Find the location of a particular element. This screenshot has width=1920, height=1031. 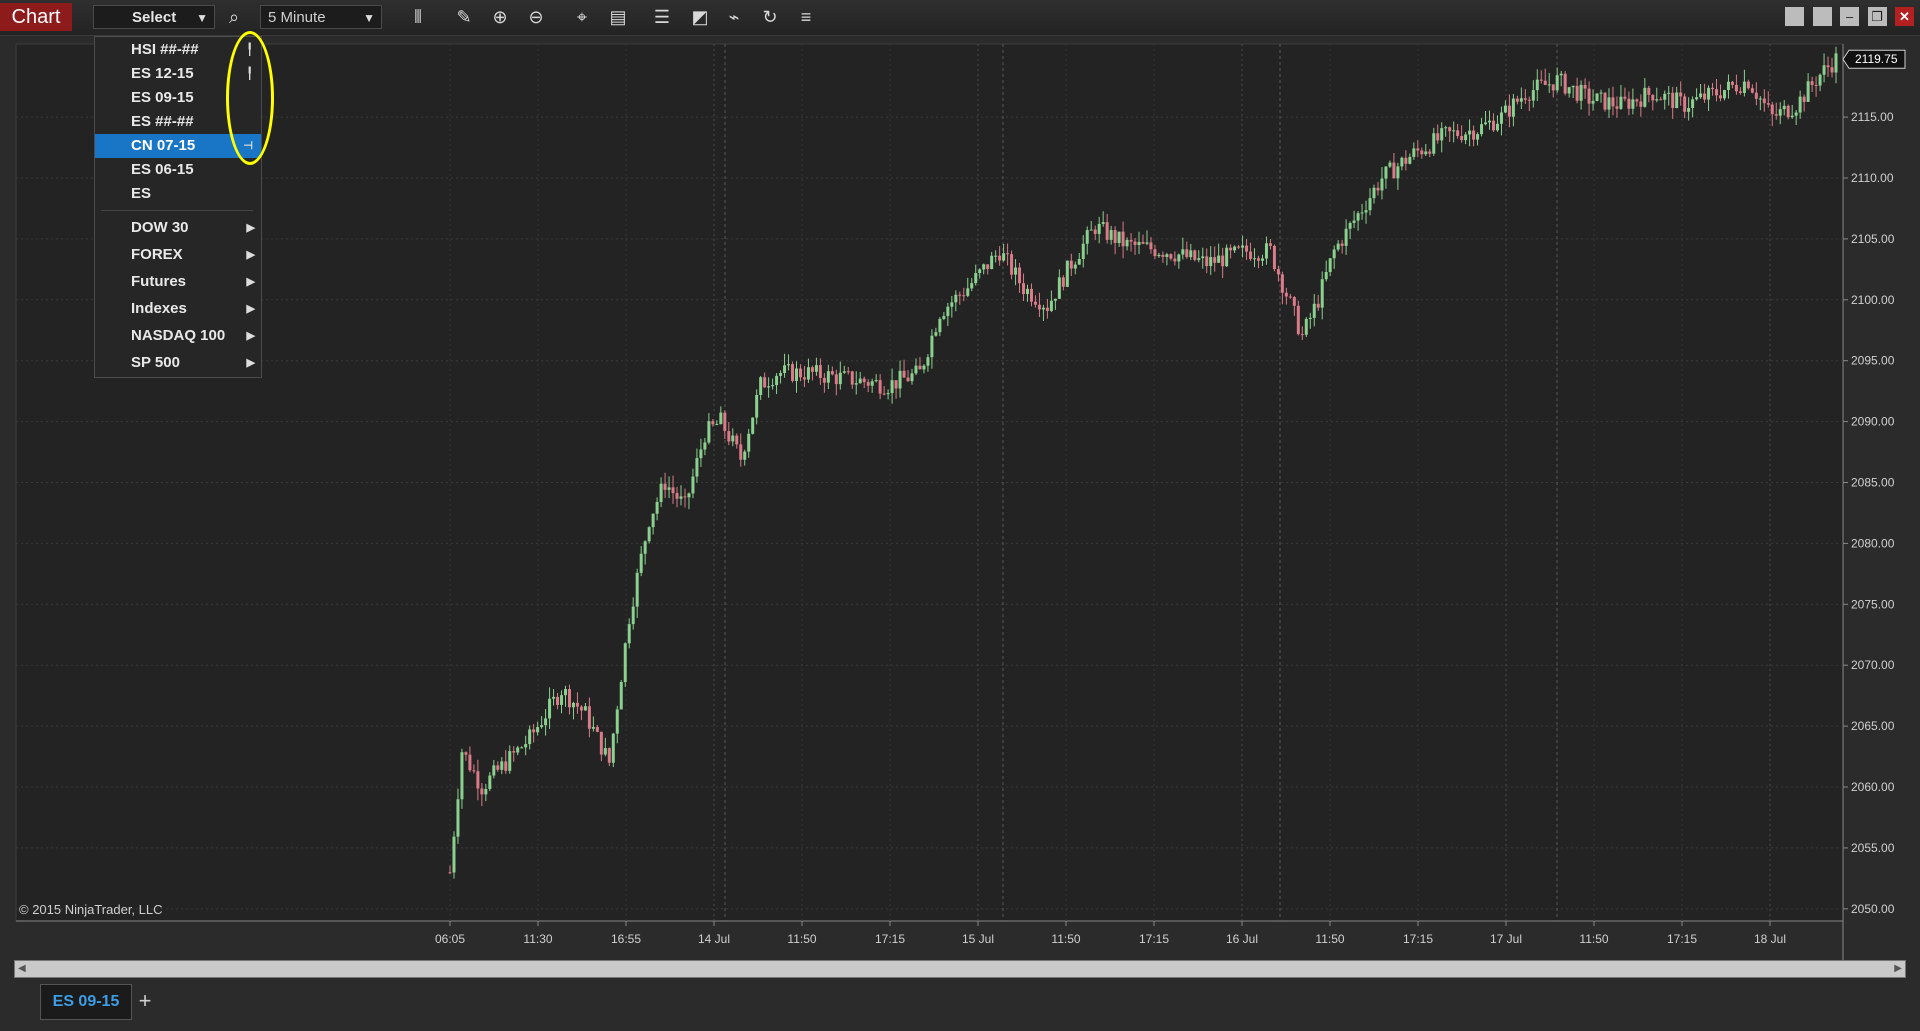

menu-item-label: ES ##-## is located at coordinates (162, 121).